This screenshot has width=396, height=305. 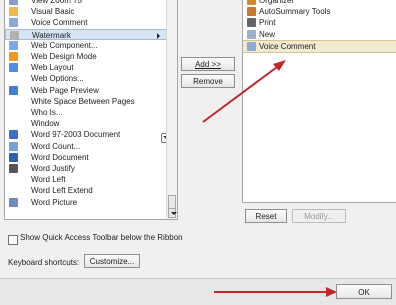 What do you see at coordinates (54, 202) in the screenshot?
I see `list-item-label: Word Picture` at bounding box center [54, 202].